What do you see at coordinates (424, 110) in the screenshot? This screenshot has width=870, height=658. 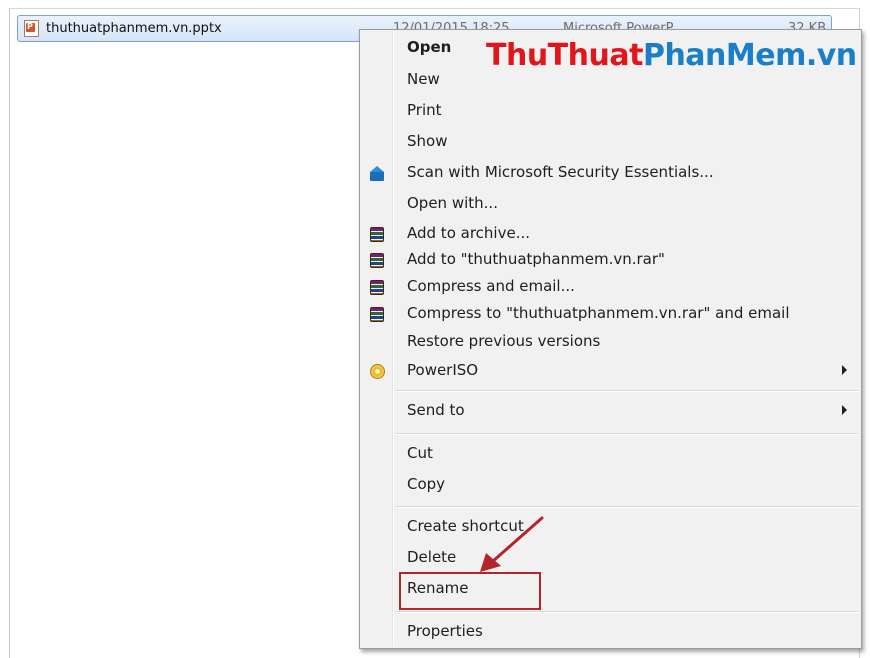 I see `menu-item-label: Print` at bounding box center [424, 110].